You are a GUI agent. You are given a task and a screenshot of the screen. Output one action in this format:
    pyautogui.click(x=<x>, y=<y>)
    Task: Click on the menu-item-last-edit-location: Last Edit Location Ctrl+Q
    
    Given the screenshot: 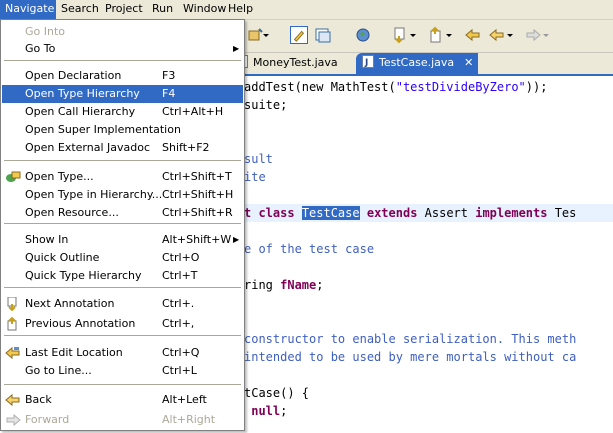 What is the action you would take?
    pyautogui.click(x=122, y=353)
    